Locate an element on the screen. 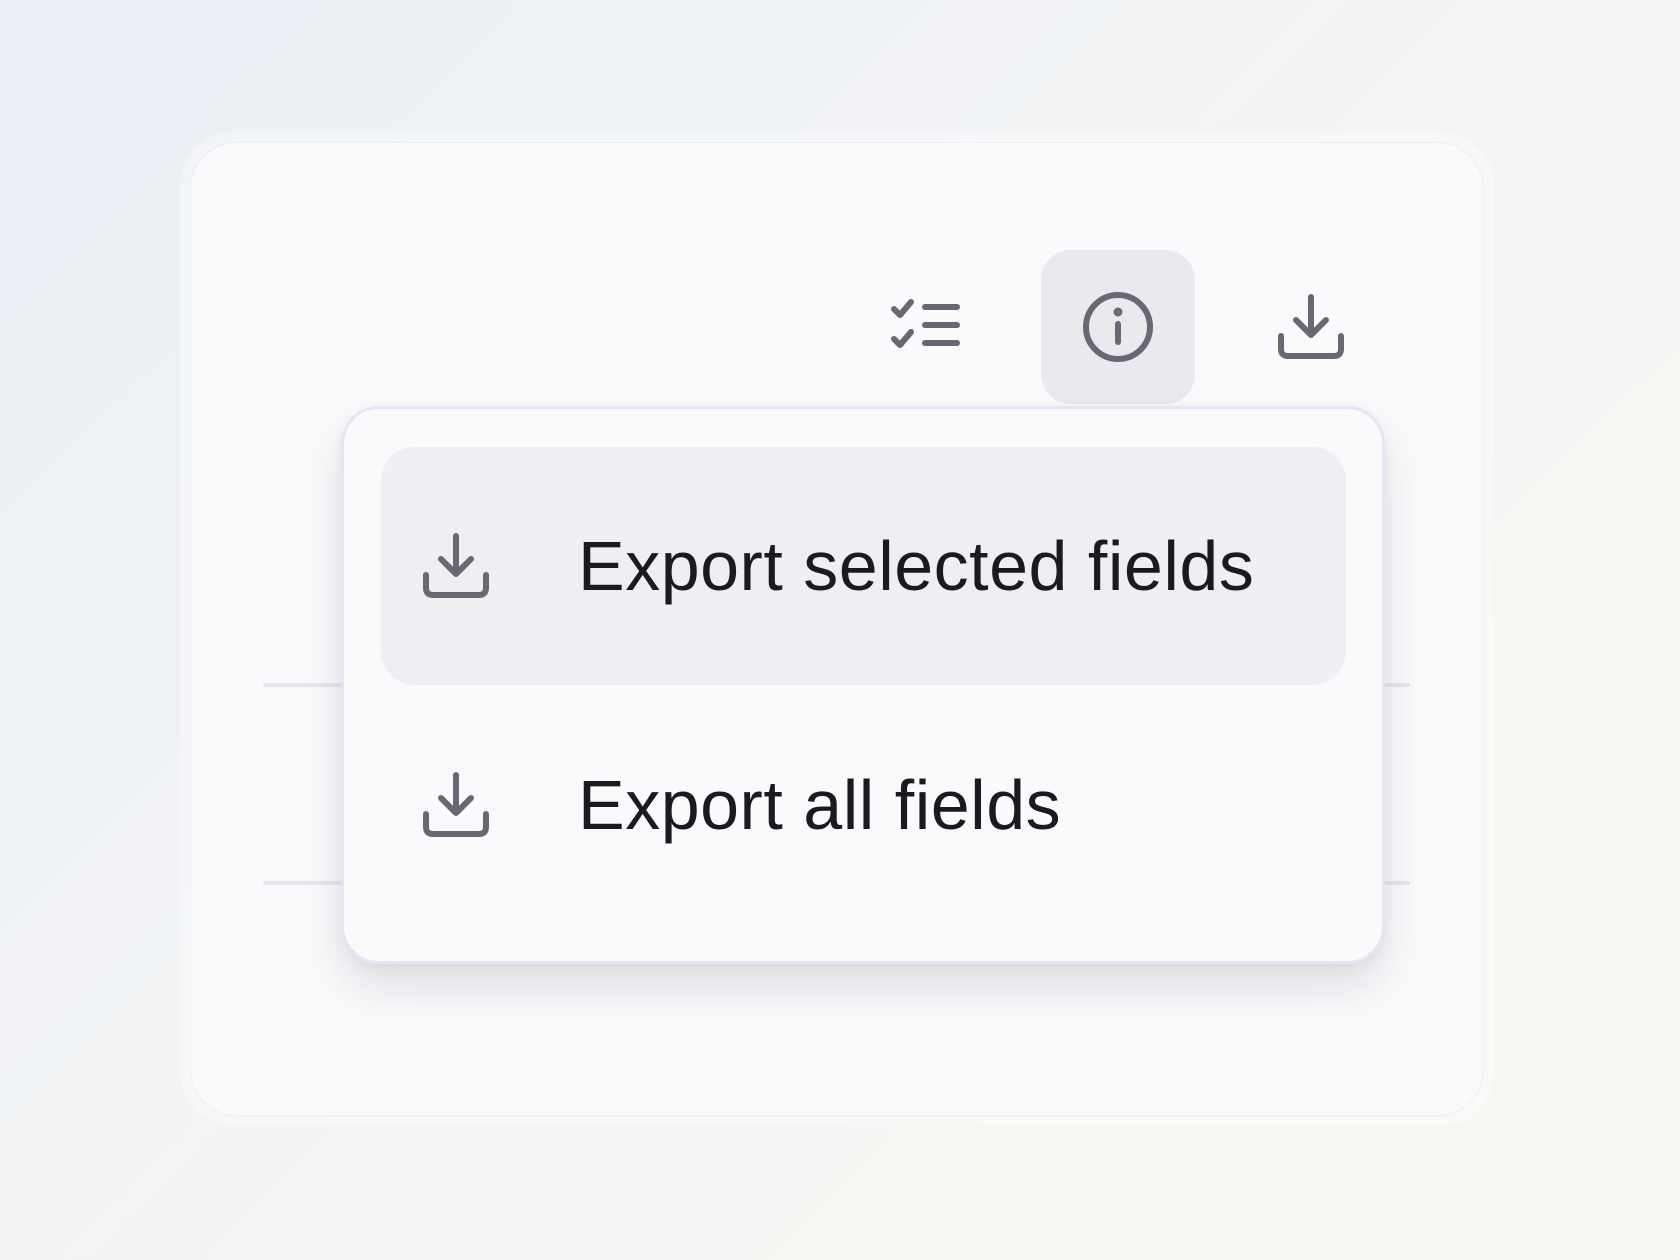 Image resolution: width=1680 pixels, height=1260 pixels. menu-item-export-all: Export all fields is located at coordinates (863, 805).